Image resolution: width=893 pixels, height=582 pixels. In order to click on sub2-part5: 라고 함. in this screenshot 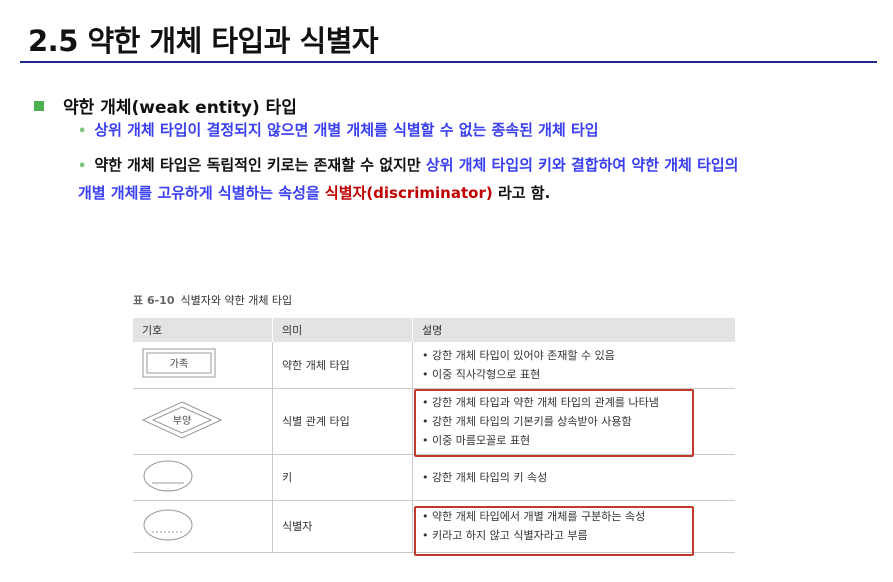, I will do `click(521, 193)`.